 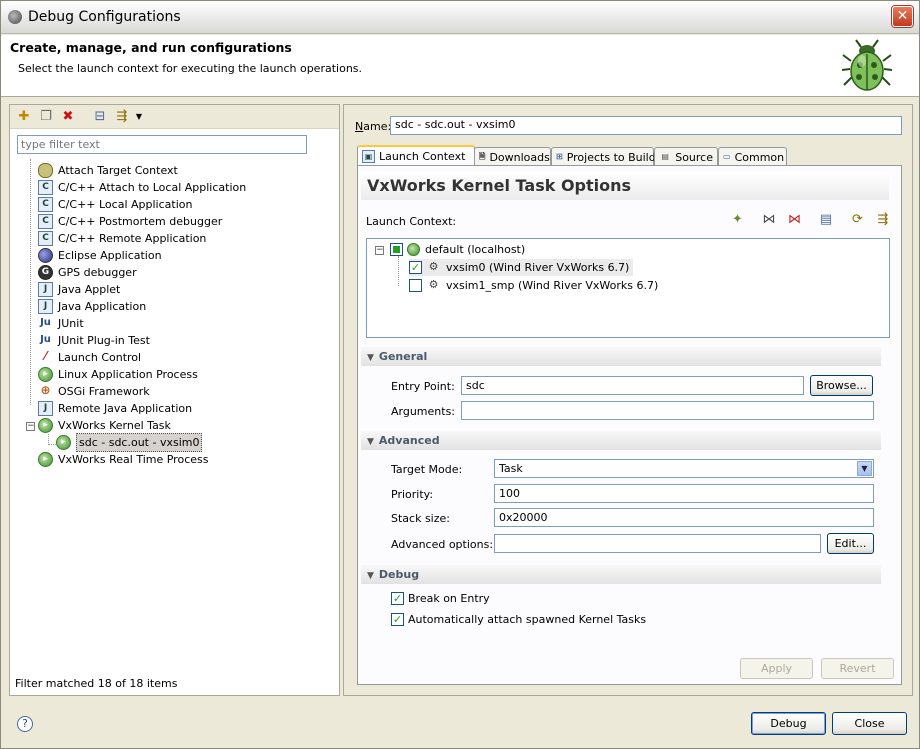 I want to click on disconnect-icon: ⋈, so click(x=795, y=220).